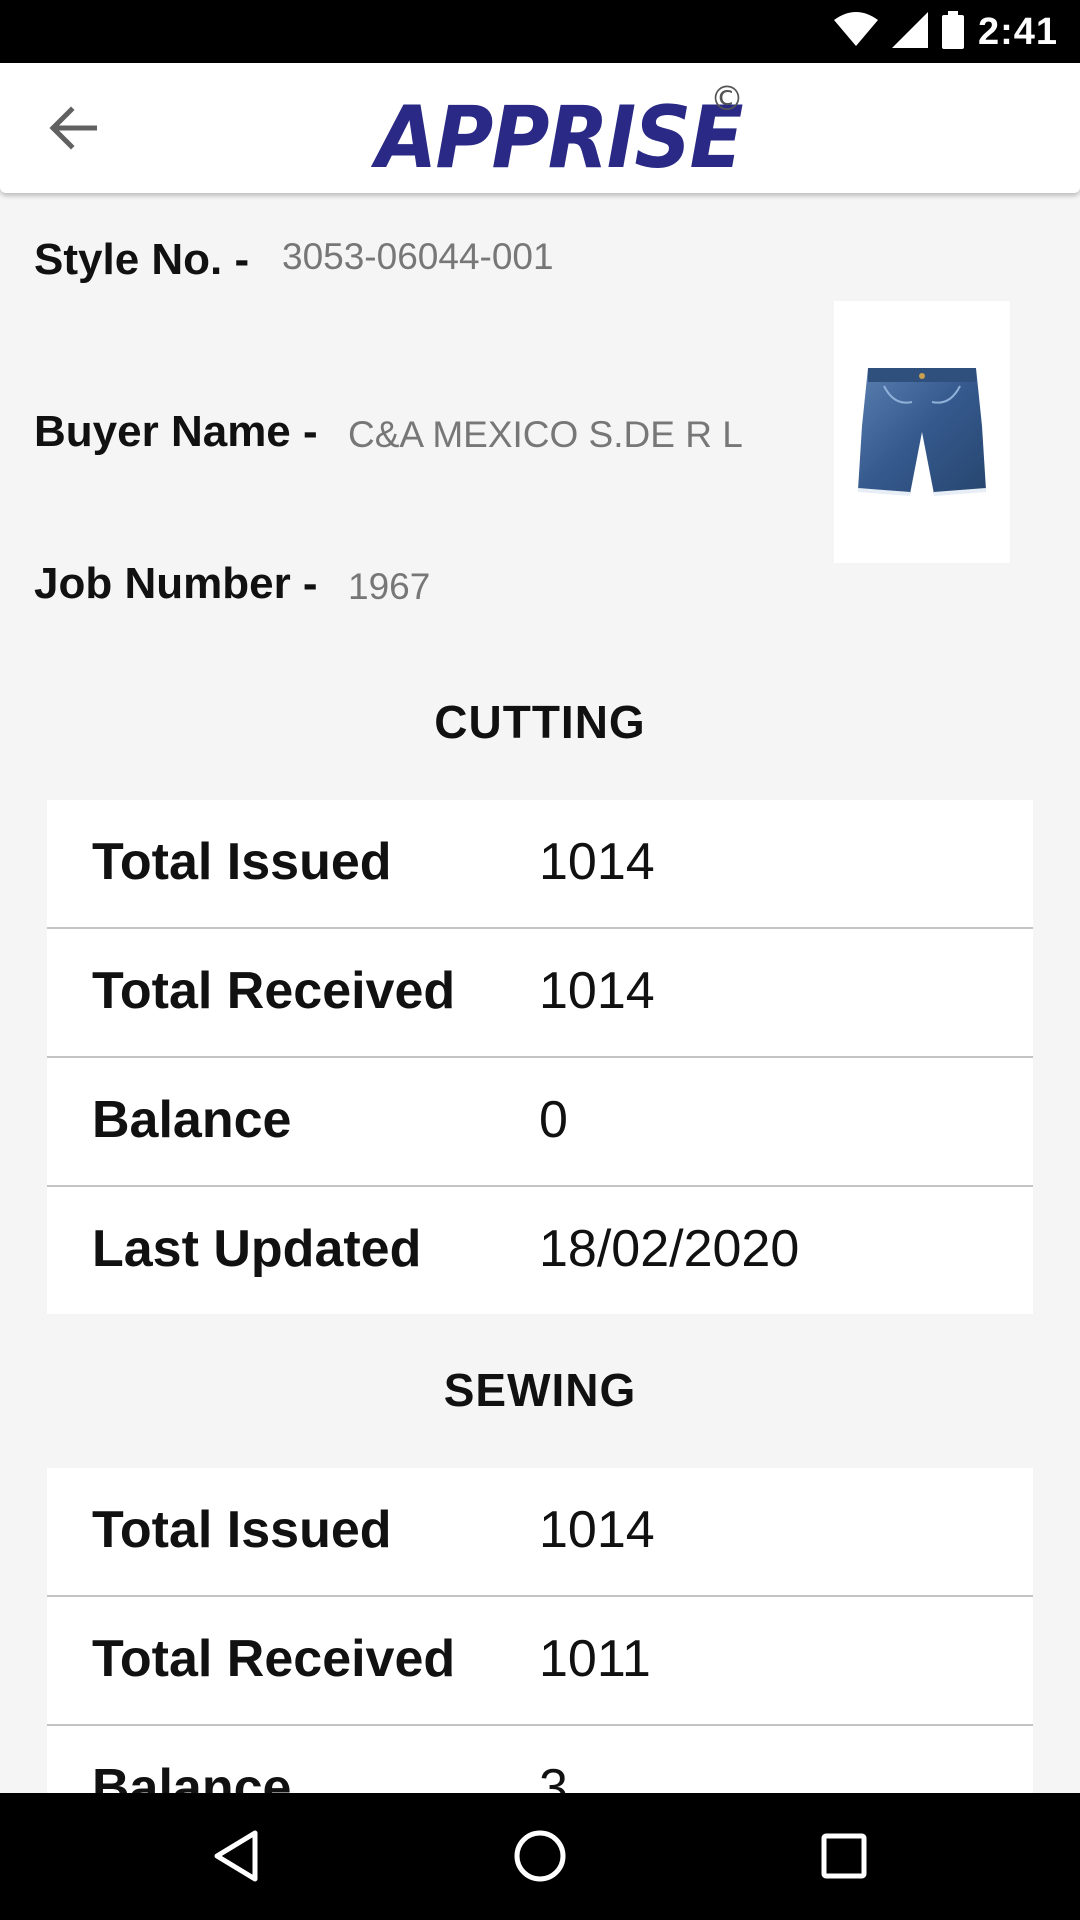  I want to click on wifi-icon, so click(855, 32).